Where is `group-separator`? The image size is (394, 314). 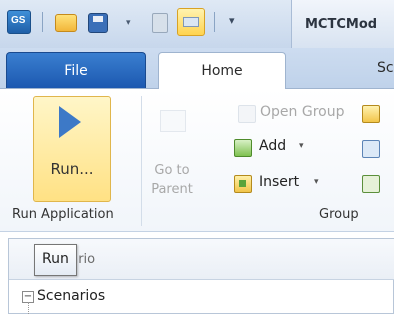
group-separator is located at coordinates (141, 161).